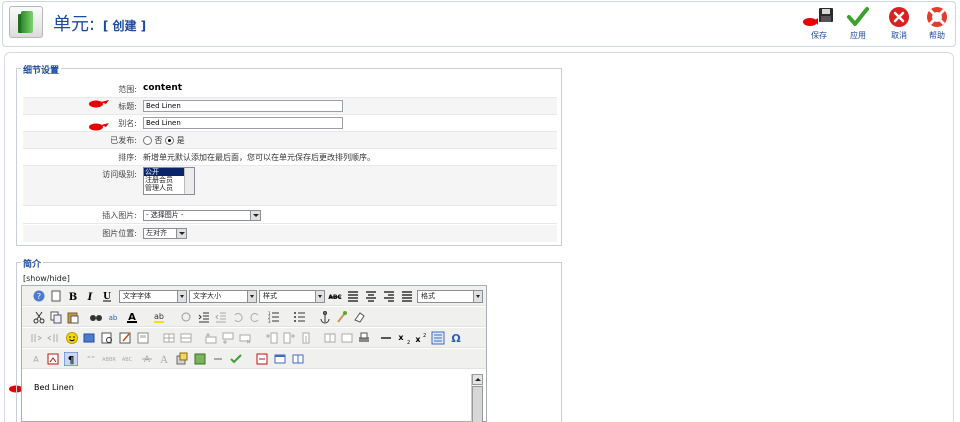 This screenshot has height=422, width=960. What do you see at coordinates (389, 296) in the screenshot?
I see `align-right-icon` at bounding box center [389, 296].